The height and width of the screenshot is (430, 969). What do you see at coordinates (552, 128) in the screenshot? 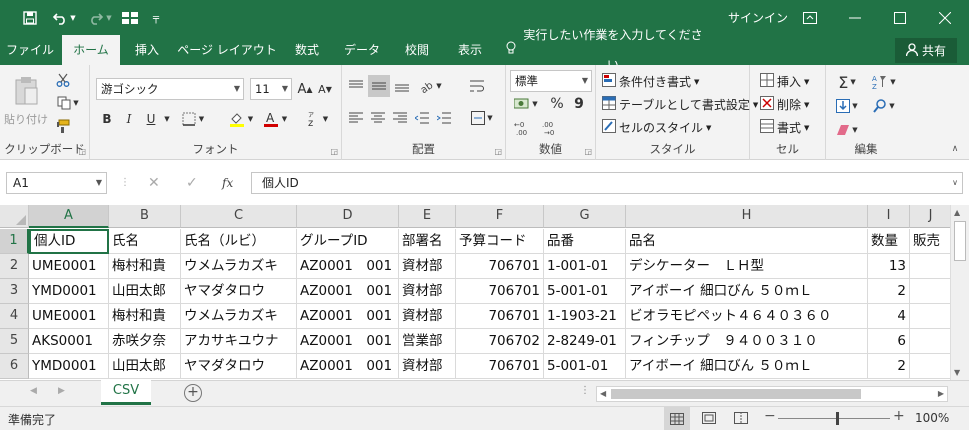
I see `decrease-decimal-icon: .00 →0` at bounding box center [552, 128].